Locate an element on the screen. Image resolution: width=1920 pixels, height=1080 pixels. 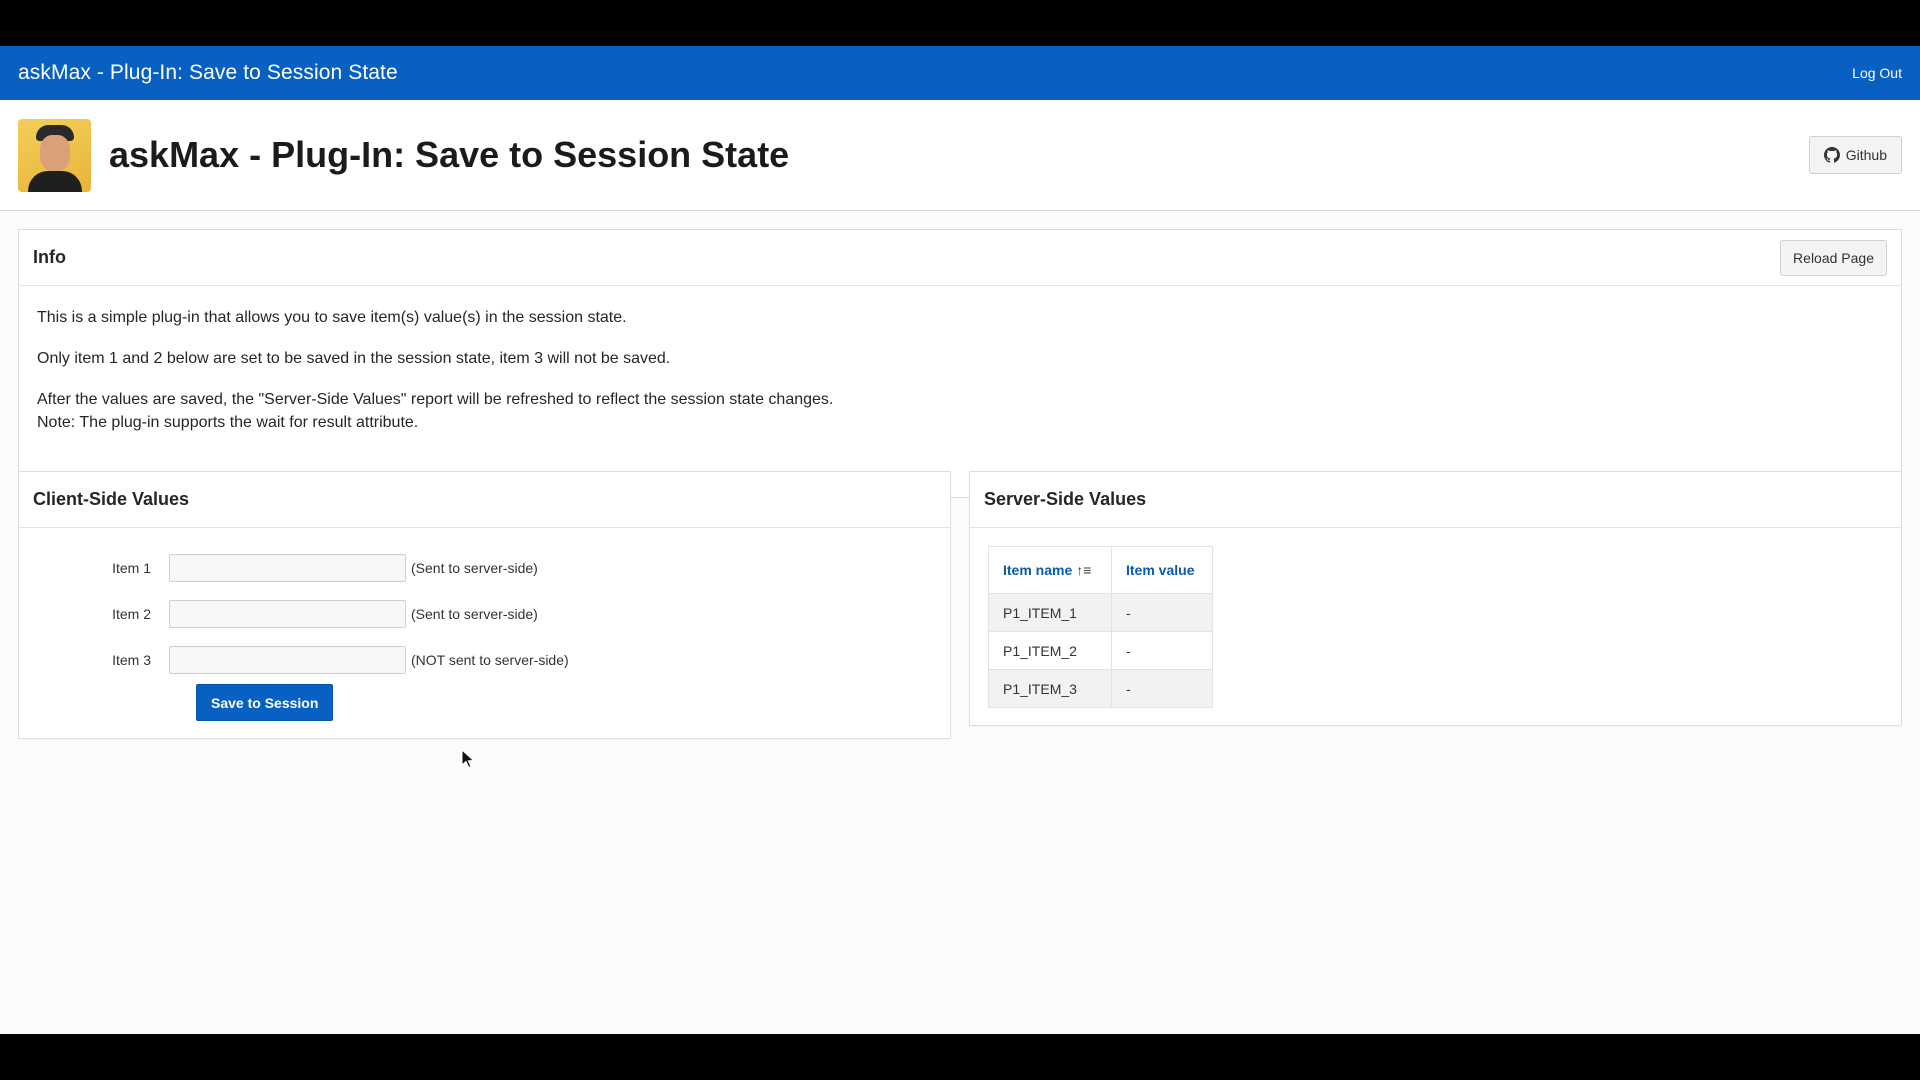
column-header-item-value: Item value is located at coordinates (1162, 570).